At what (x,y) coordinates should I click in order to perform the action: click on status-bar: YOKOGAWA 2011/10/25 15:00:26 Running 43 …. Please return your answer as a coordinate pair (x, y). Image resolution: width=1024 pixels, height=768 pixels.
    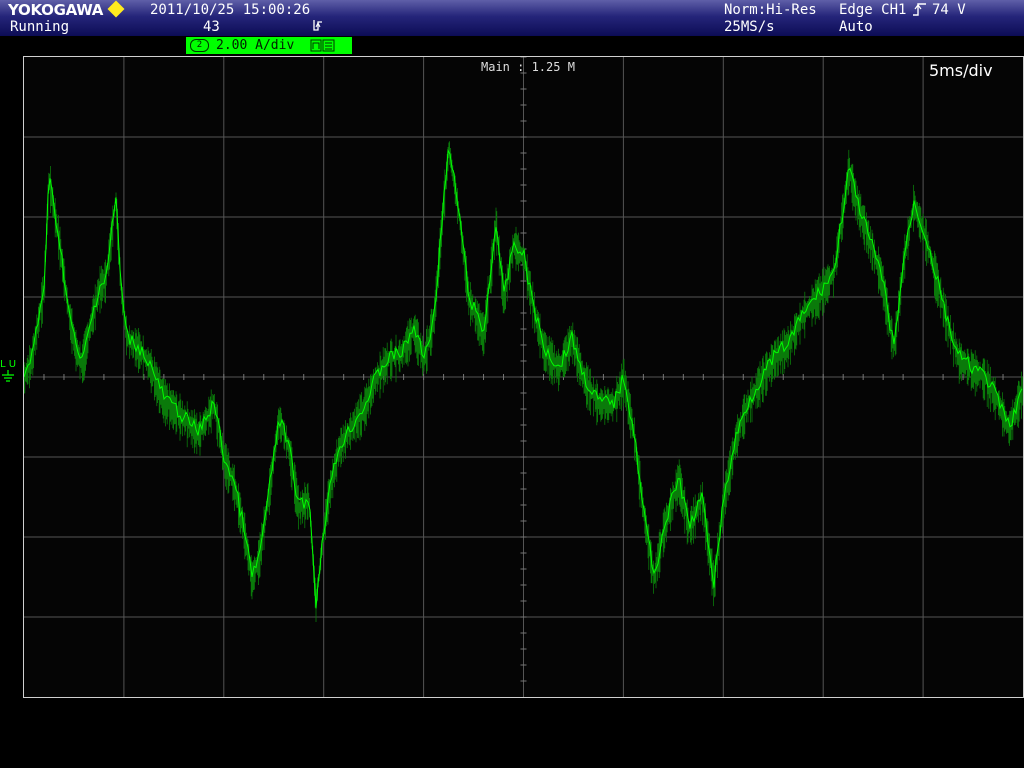
    Looking at the image, I should click on (512, 18).